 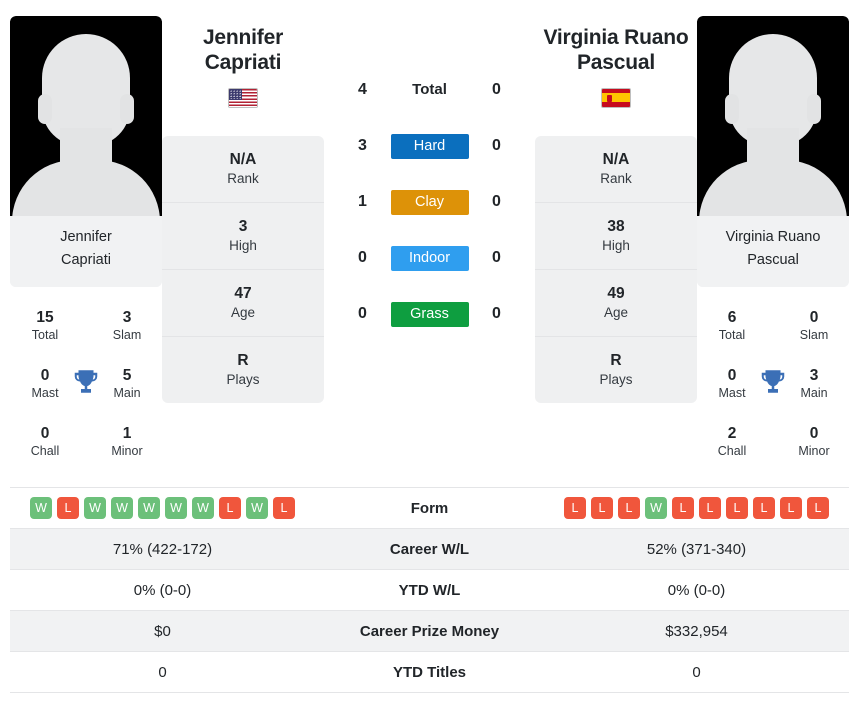 I want to click on surface-clay-left-count: 1, so click(x=362, y=201).